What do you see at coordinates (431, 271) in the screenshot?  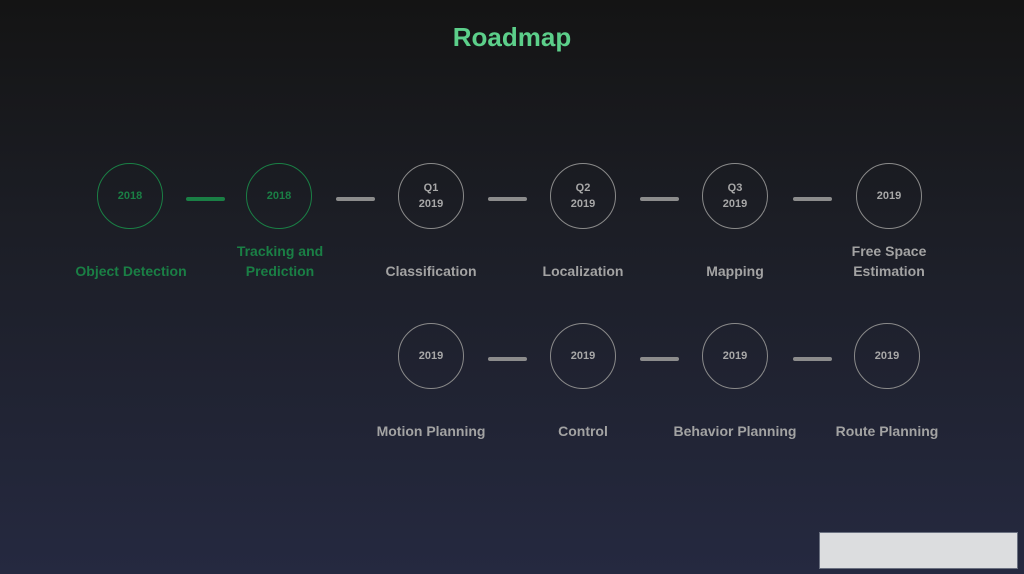 I see `milestone-label: Classification` at bounding box center [431, 271].